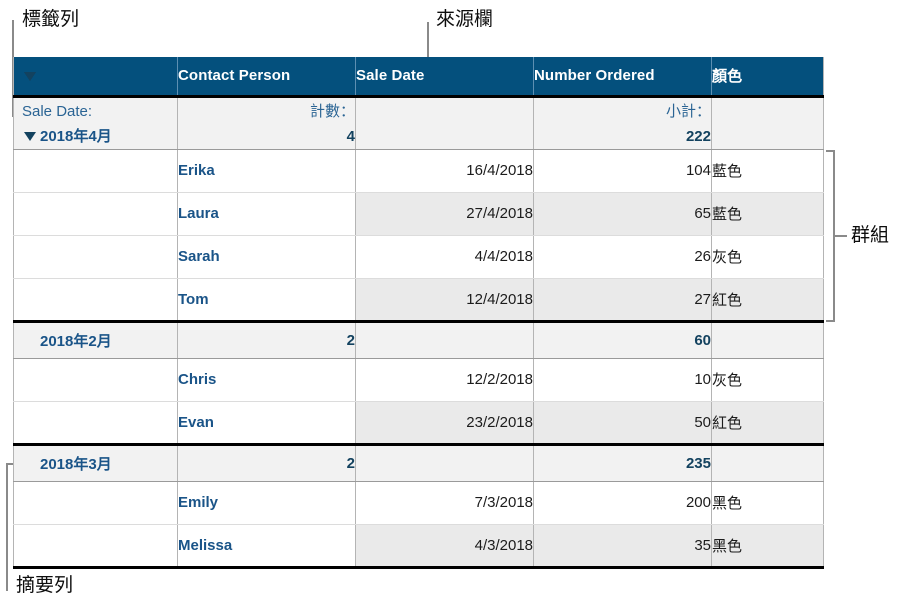 The height and width of the screenshot is (614, 924). I want to click on group-category-label: Sale Date:, so click(57, 111).